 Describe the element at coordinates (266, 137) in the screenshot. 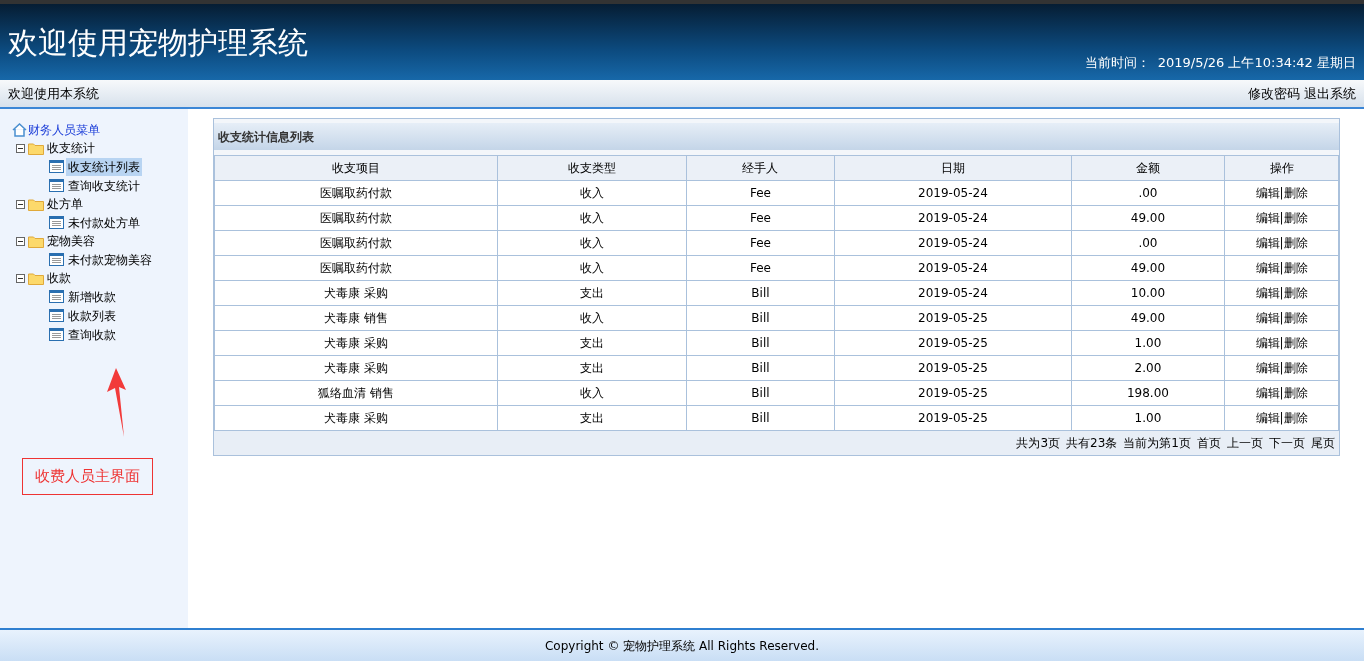

I see `panel-title: 收支统计信息列表` at that location.